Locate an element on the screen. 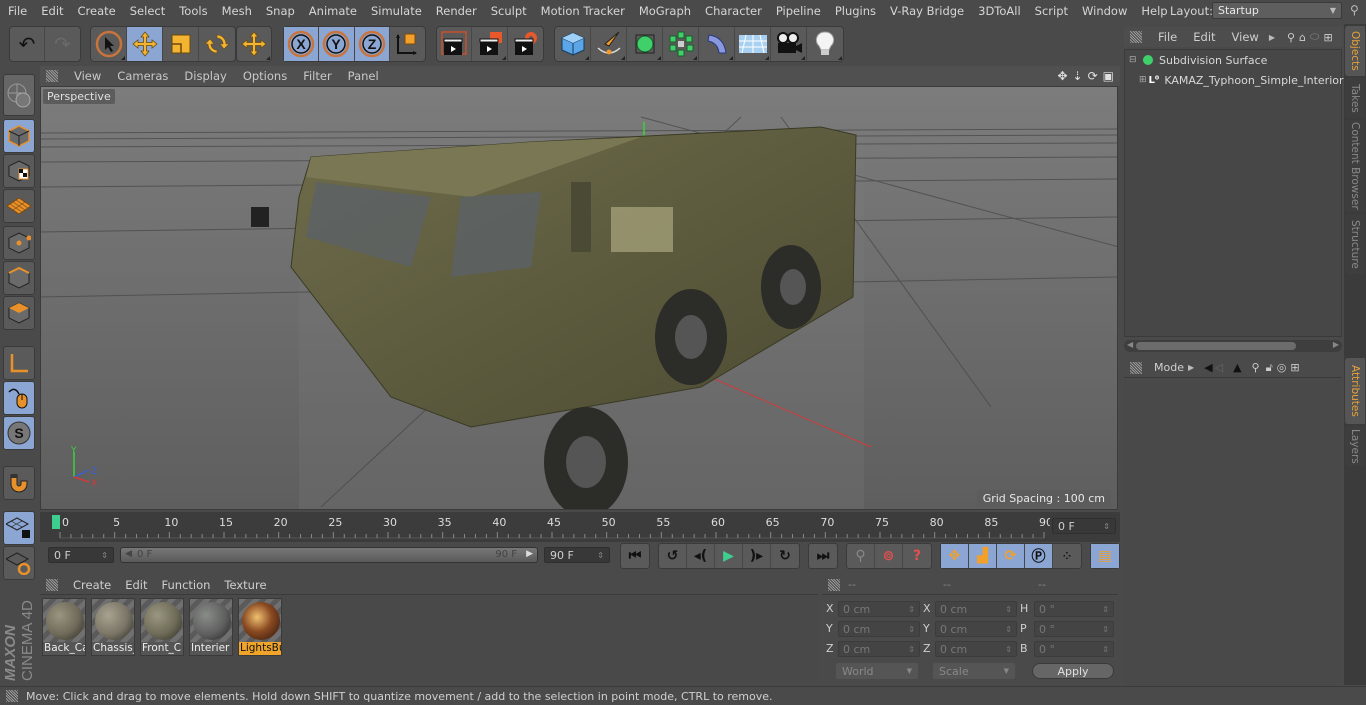 Image resolution: width=1366 pixels, height=705 pixels. solo-button: S is located at coordinates (19, 433).